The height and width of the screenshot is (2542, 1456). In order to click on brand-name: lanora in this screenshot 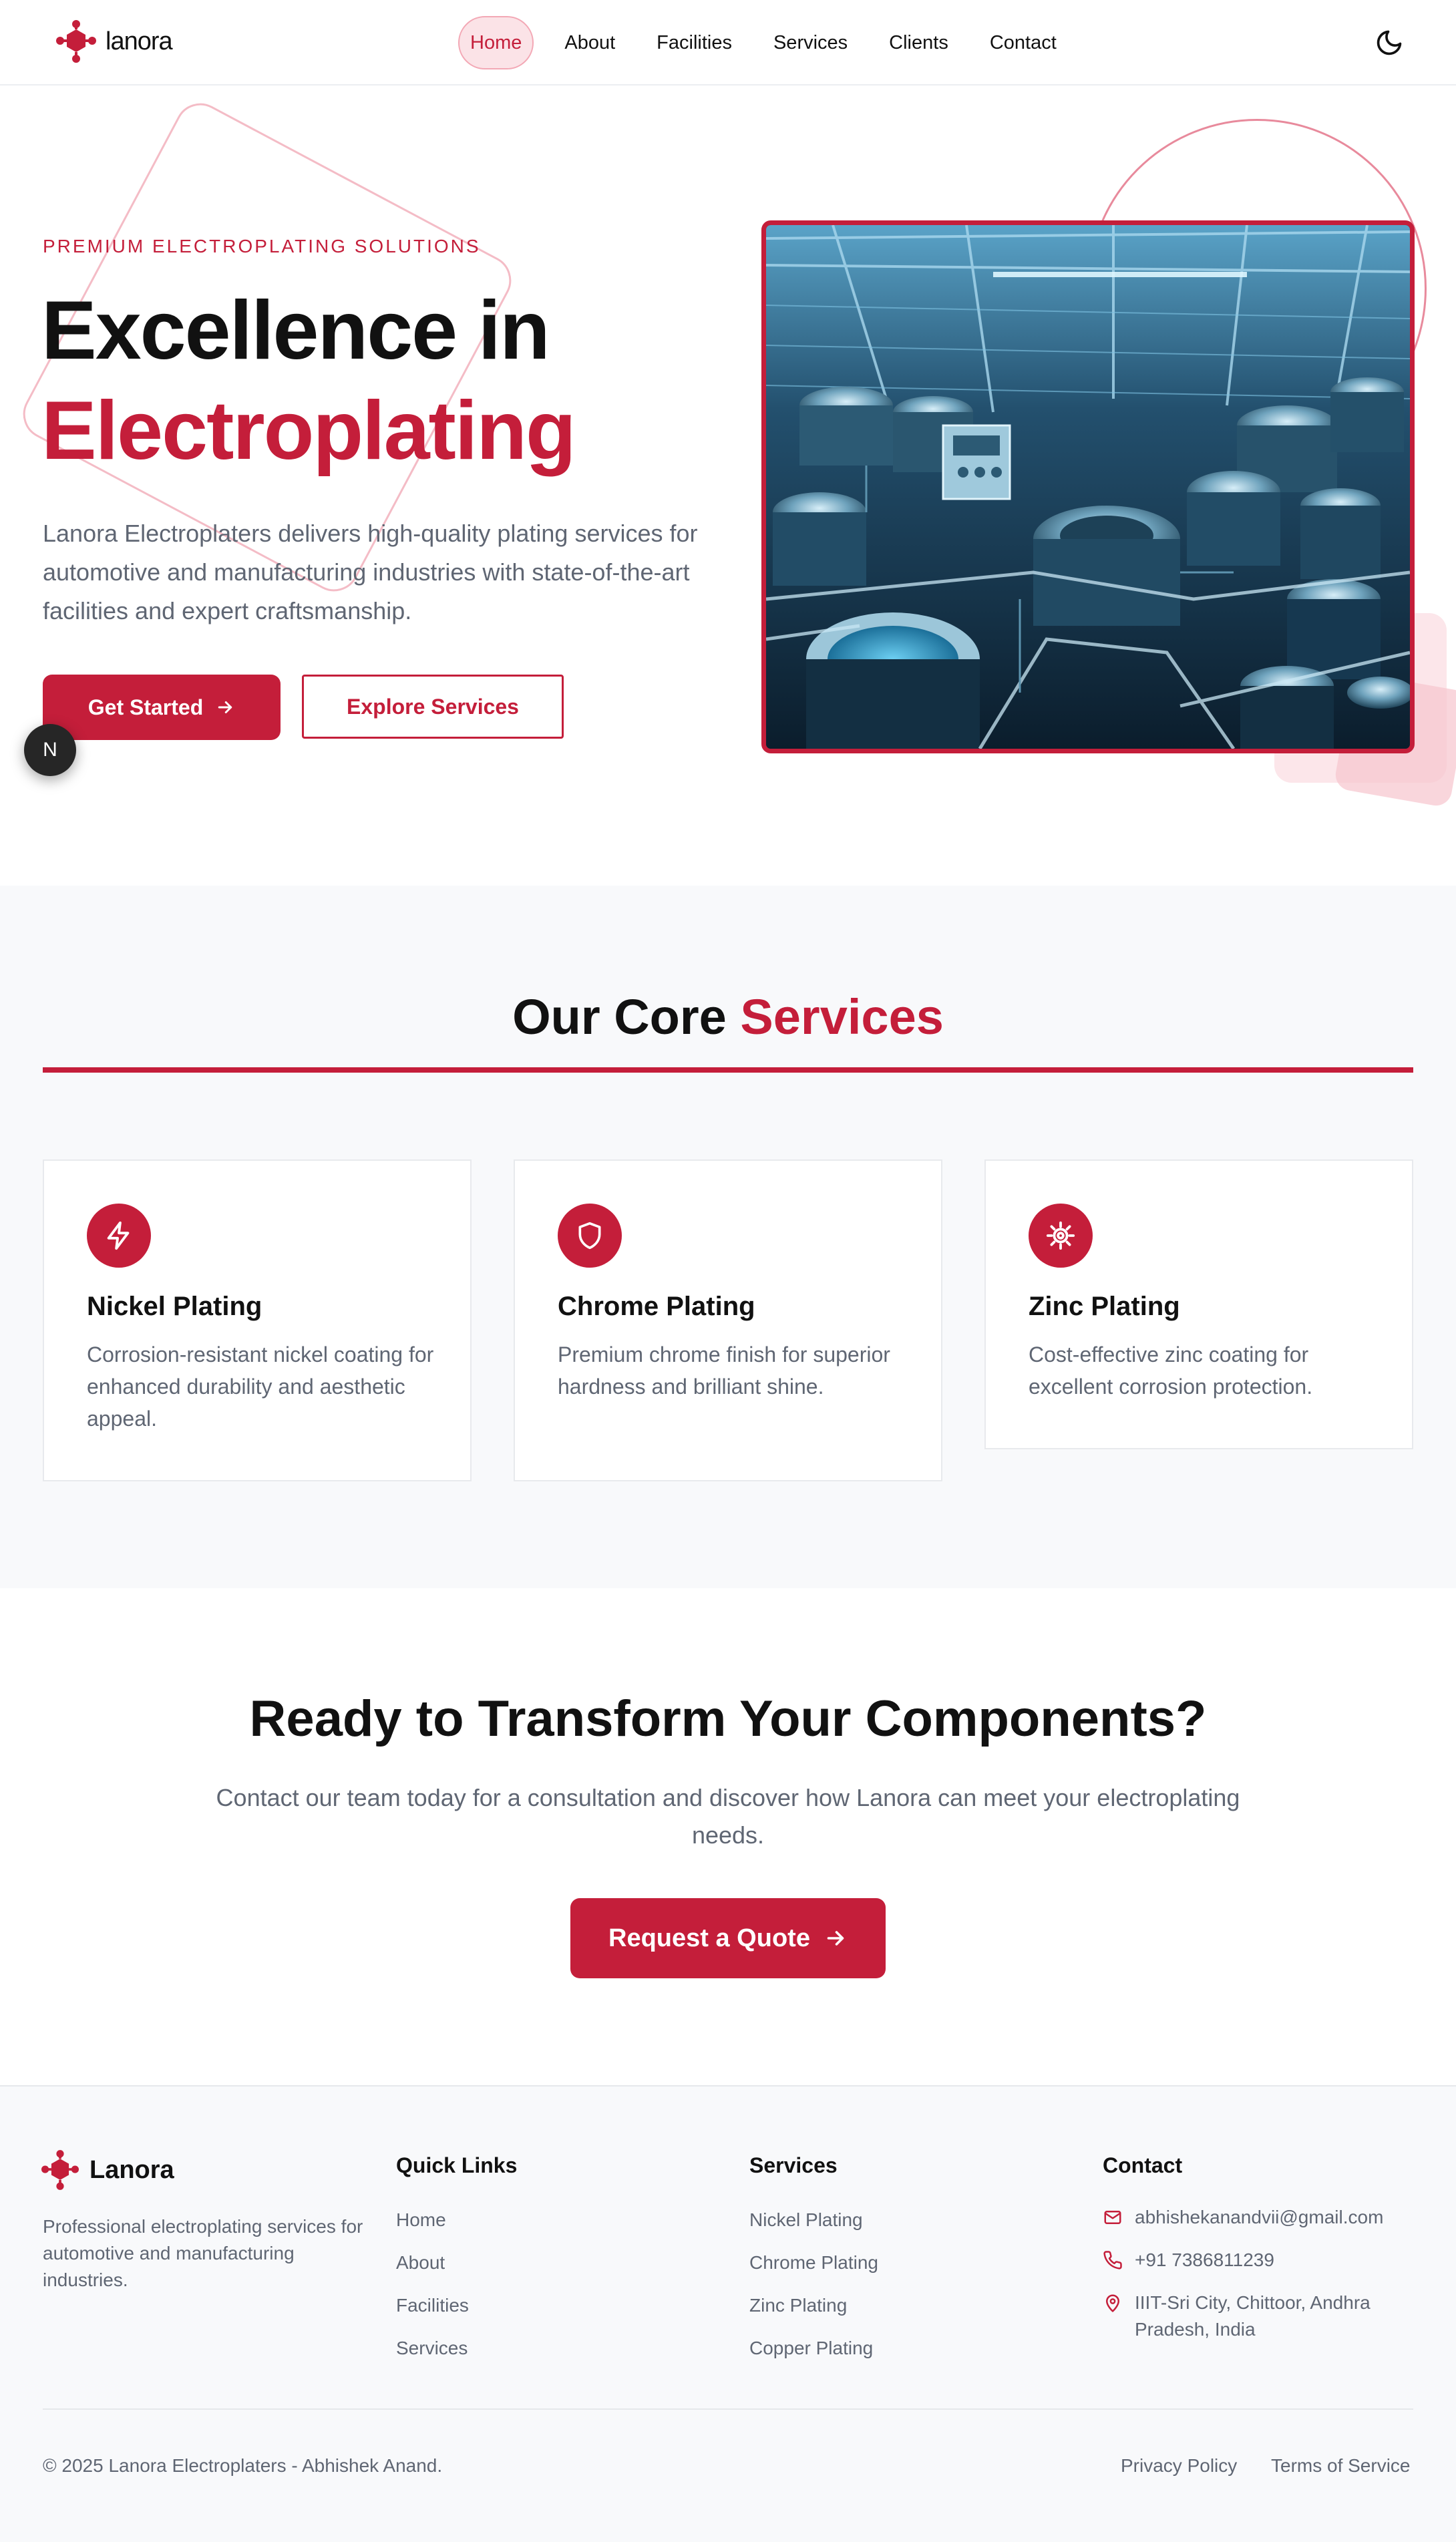, I will do `click(139, 41)`.